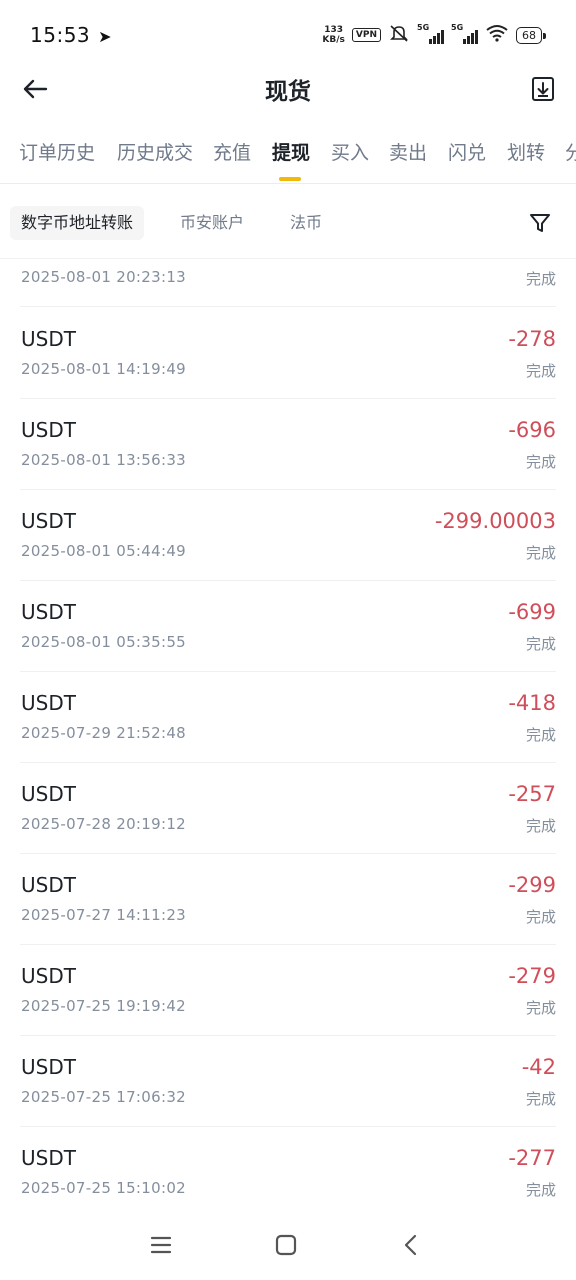  What do you see at coordinates (288, 92) in the screenshot?
I see `page-title: 现货` at bounding box center [288, 92].